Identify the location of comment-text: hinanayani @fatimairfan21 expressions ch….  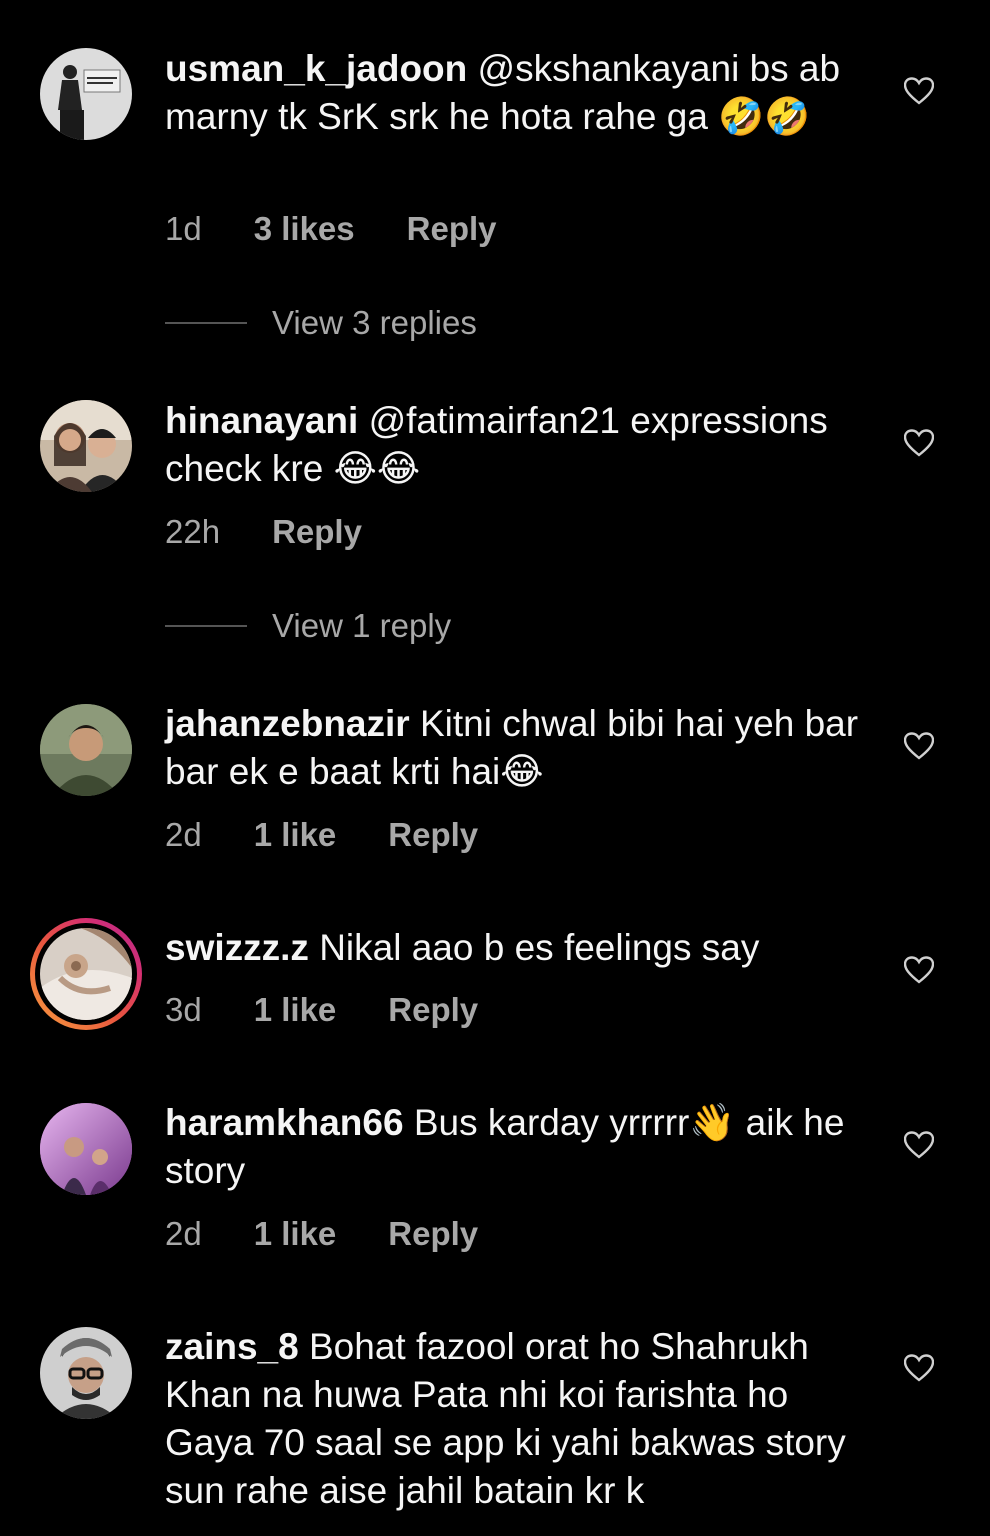
(520, 445).